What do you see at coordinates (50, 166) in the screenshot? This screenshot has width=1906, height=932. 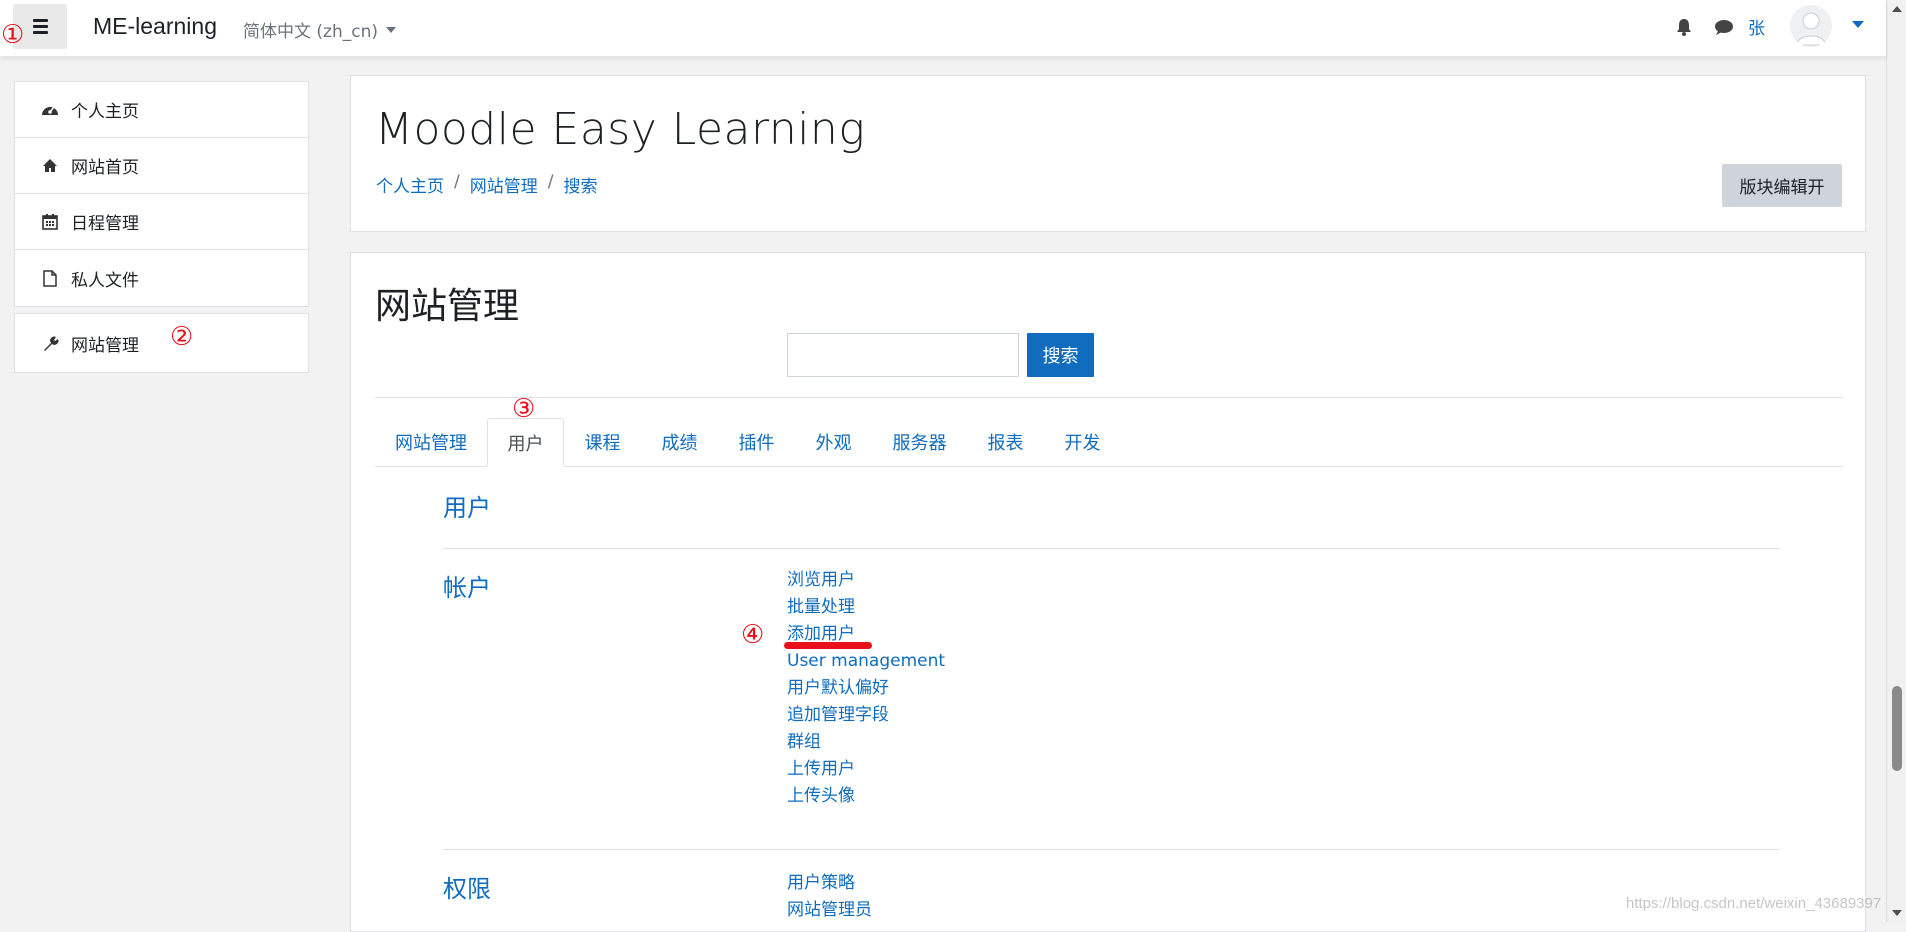 I see `home-icon` at bounding box center [50, 166].